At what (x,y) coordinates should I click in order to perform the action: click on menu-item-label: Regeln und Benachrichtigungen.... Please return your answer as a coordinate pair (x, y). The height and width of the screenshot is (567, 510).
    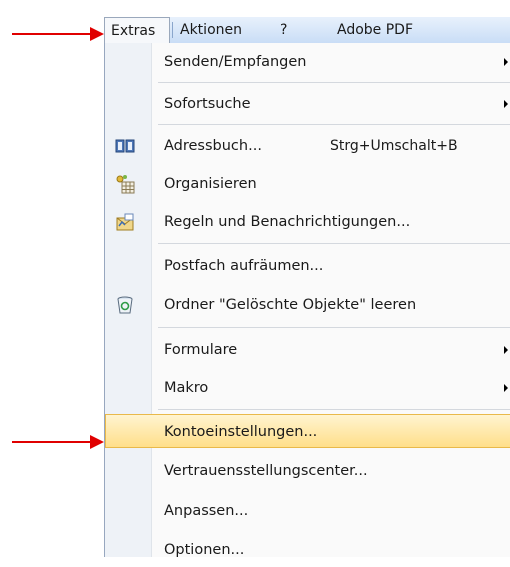
    Looking at the image, I should click on (287, 222).